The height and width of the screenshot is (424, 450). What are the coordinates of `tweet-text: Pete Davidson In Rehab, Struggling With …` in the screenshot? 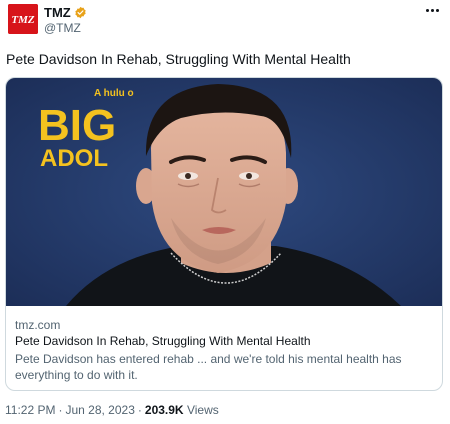 It's located at (178, 59).